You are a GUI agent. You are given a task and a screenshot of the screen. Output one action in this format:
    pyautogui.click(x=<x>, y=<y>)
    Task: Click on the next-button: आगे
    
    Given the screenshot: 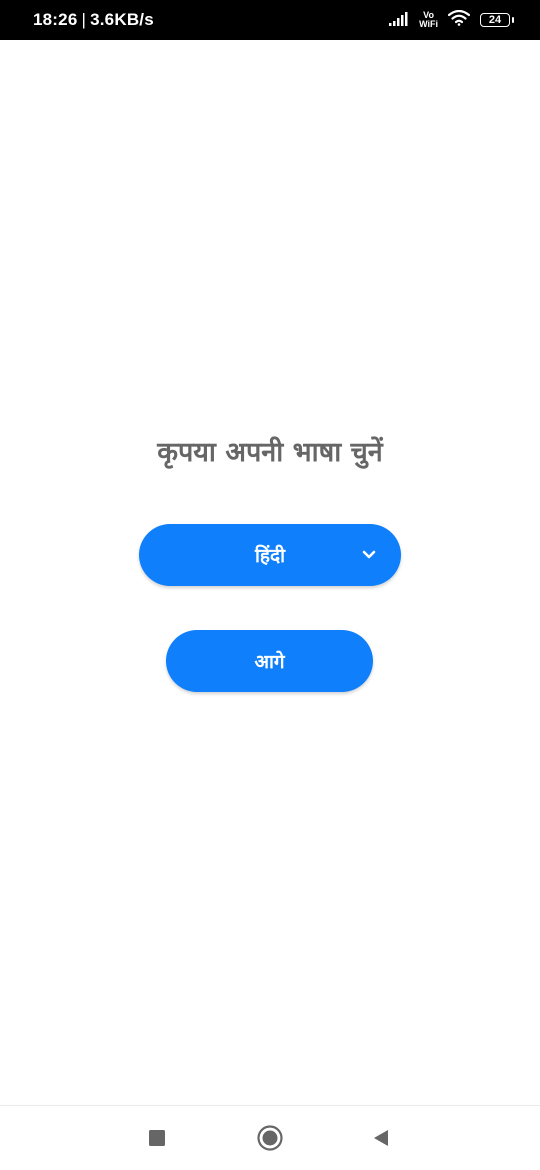 What is the action you would take?
    pyautogui.click(x=269, y=661)
    